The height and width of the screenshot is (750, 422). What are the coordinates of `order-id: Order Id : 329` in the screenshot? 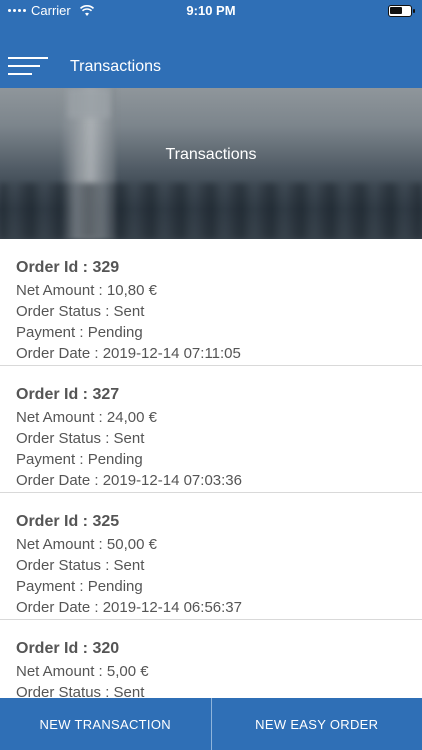 It's located at (68, 267).